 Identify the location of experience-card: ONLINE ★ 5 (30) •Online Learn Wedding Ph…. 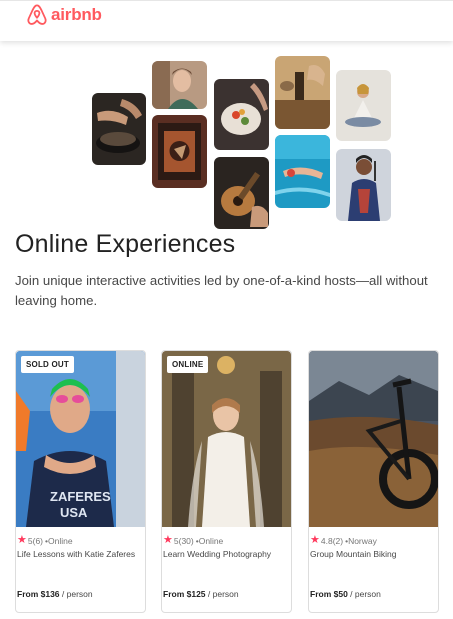
(226, 481).